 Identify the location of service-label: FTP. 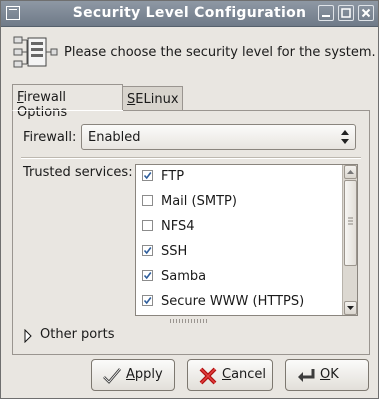
(173, 176).